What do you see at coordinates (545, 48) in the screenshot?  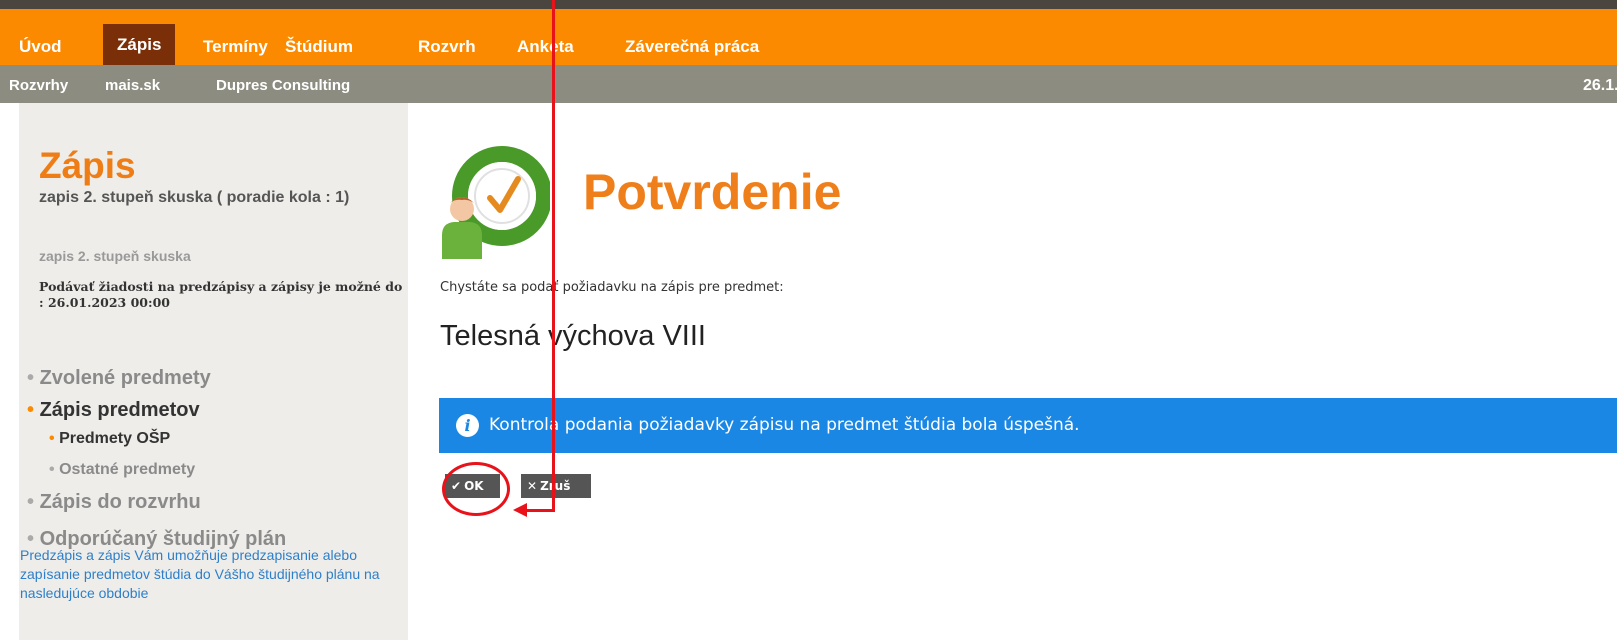 I see `nav-anketa: Anketa` at bounding box center [545, 48].